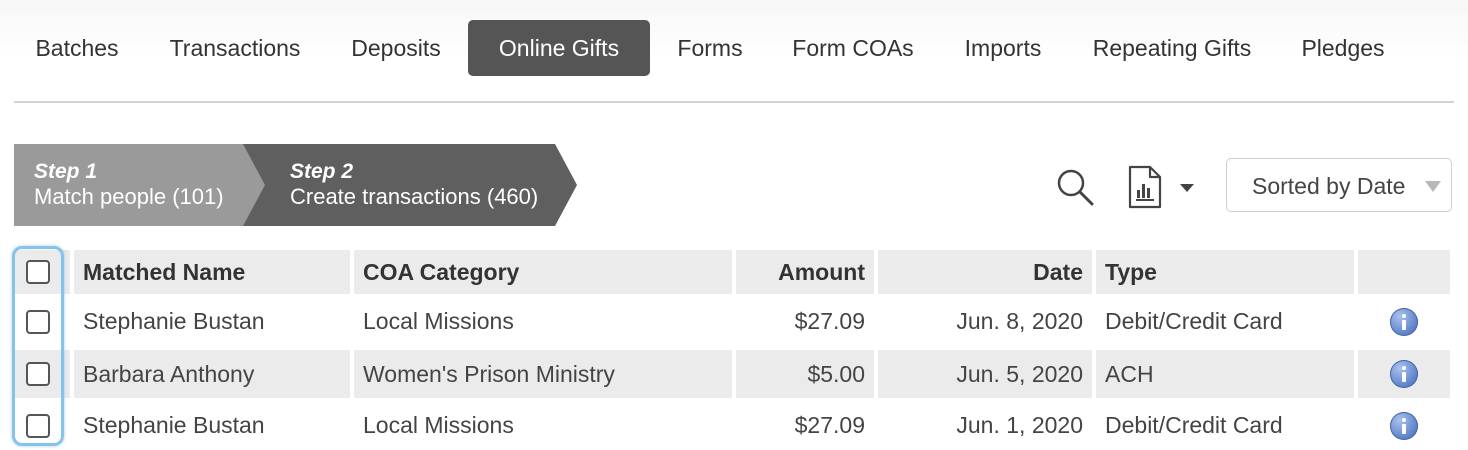 This screenshot has height=450, width=1468. What do you see at coordinates (1225, 374) in the screenshot?
I see `type-cell: ACH` at bounding box center [1225, 374].